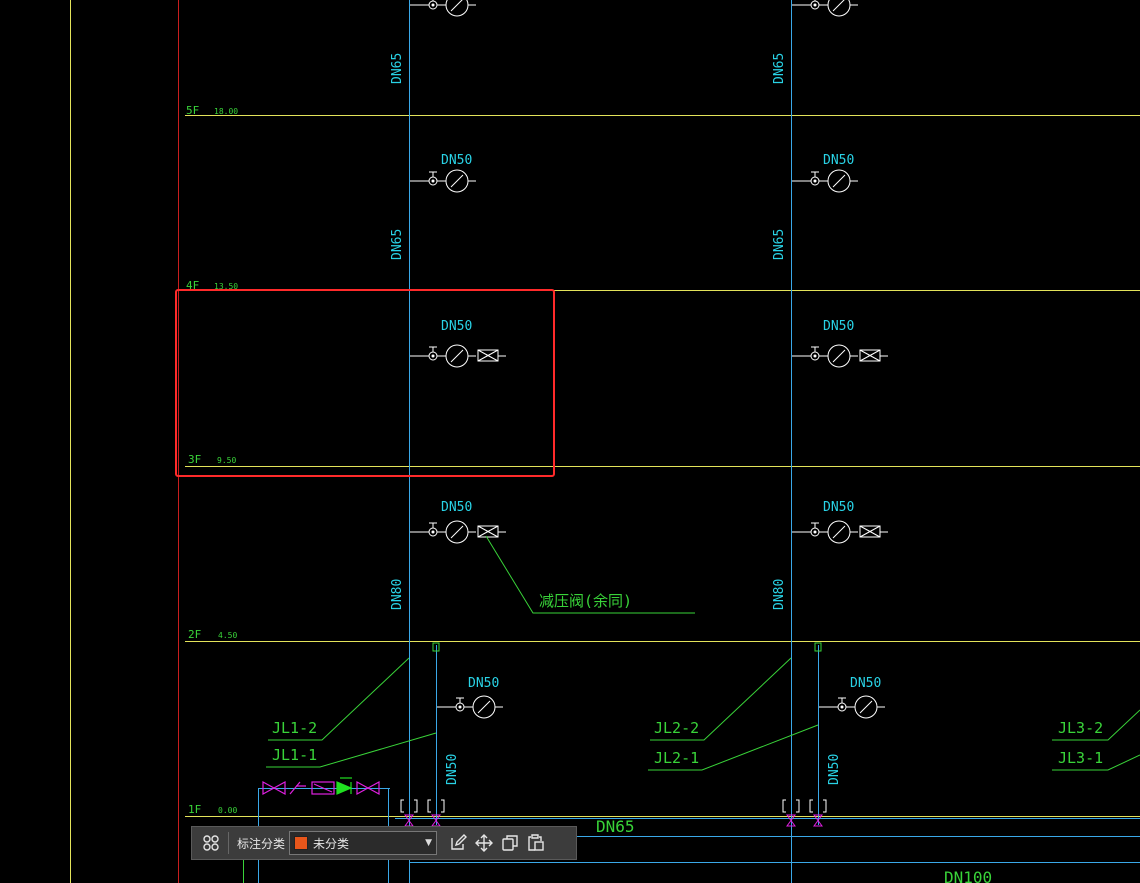  What do you see at coordinates (331, 843) in the screenshot?
I see `category-value: 未分类` at bounding box center [331, 843].